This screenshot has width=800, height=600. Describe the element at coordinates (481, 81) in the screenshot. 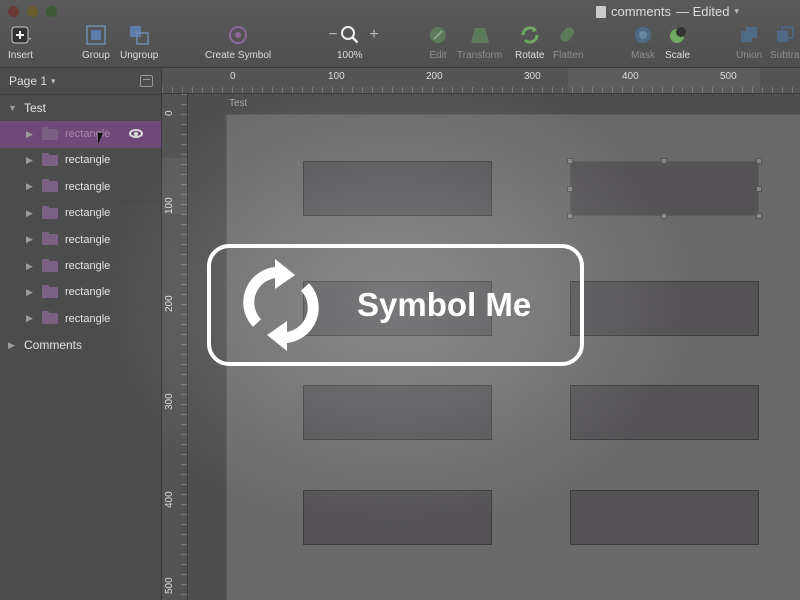

I see `horizontal-ruler: 0 100 200 300 400 500` at that location.